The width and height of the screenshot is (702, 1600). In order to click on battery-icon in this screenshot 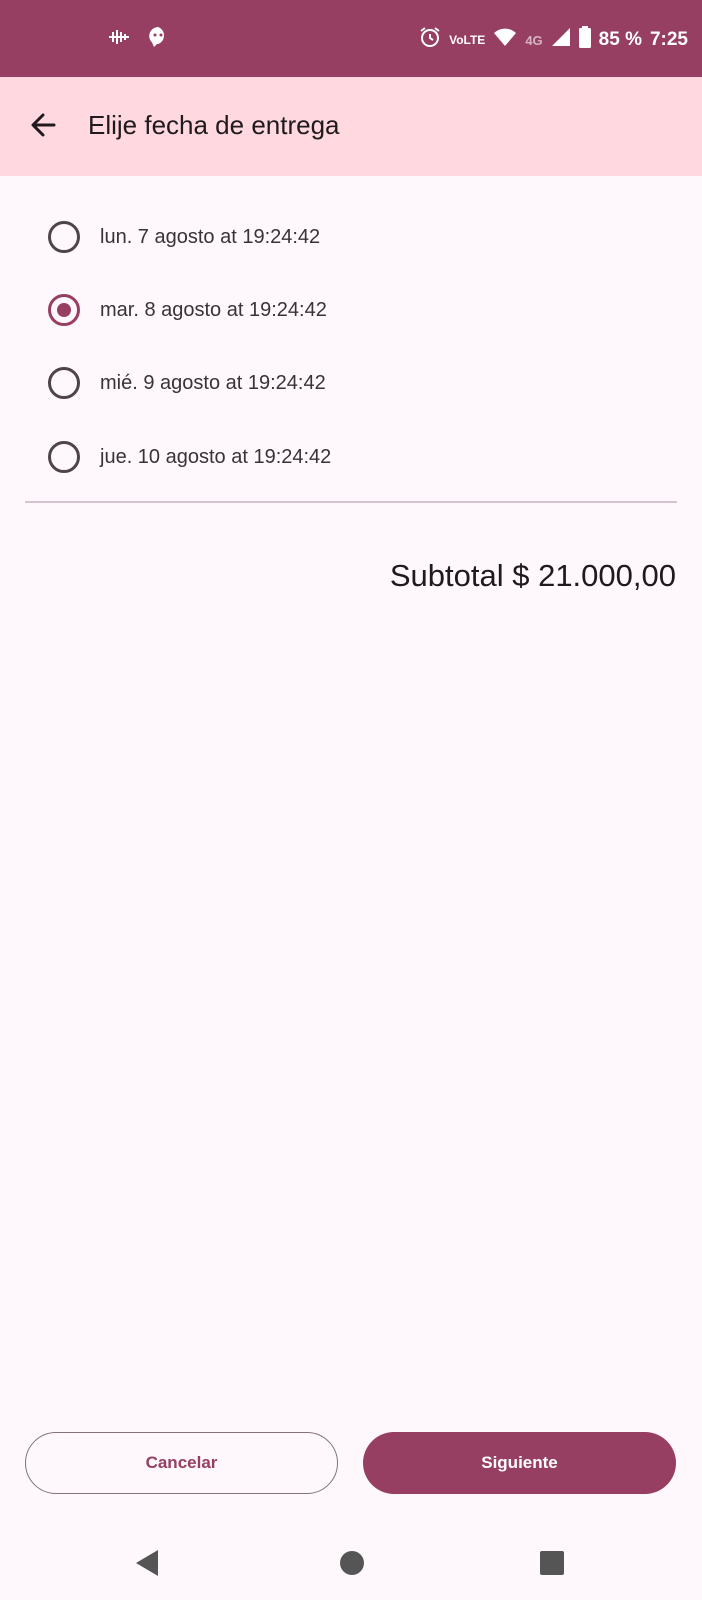, I will do `click(584, 40)`.